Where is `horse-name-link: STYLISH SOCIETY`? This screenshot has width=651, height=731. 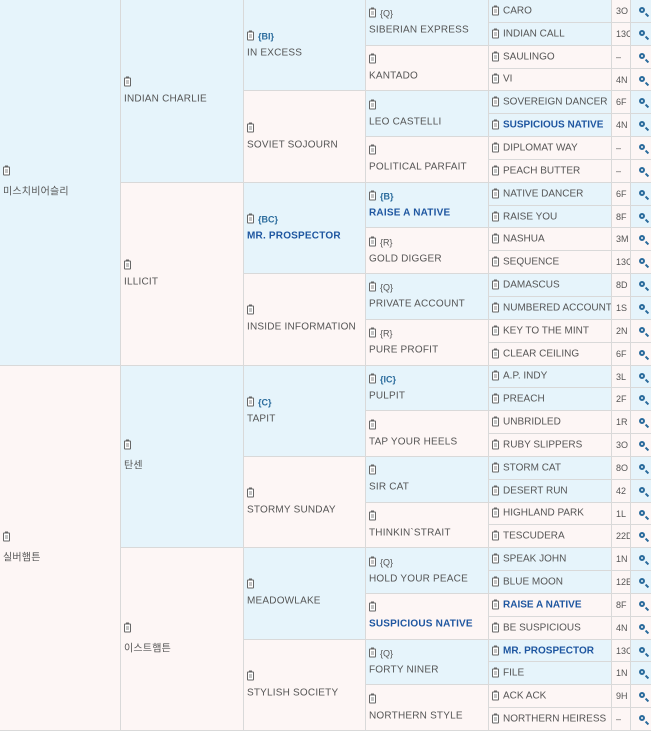 horse-name-link: STYLISH SOCIETY is located at coordinates (305, 692).